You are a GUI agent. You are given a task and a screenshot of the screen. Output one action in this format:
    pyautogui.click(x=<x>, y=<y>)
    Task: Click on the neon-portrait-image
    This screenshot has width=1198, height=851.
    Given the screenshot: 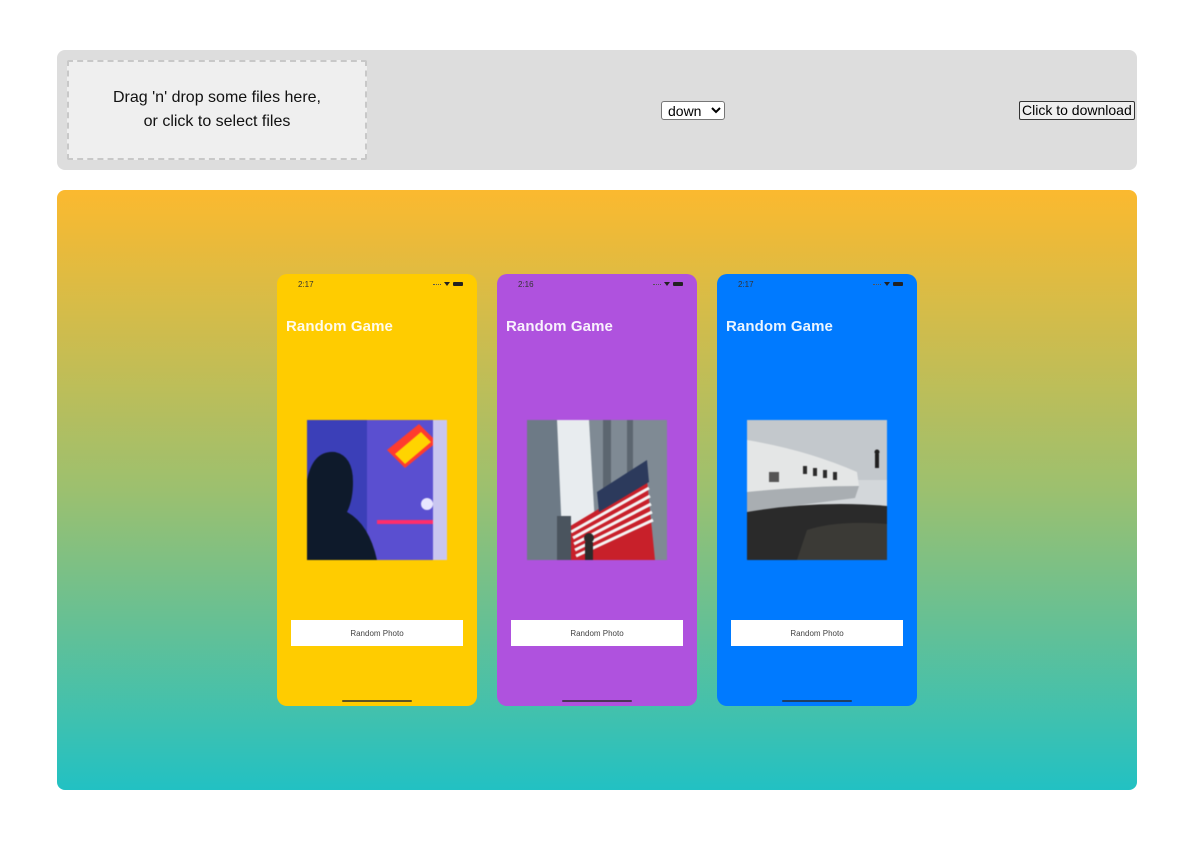 What is the action you would take?
    pyautogui.click(x=377, y=490)
    